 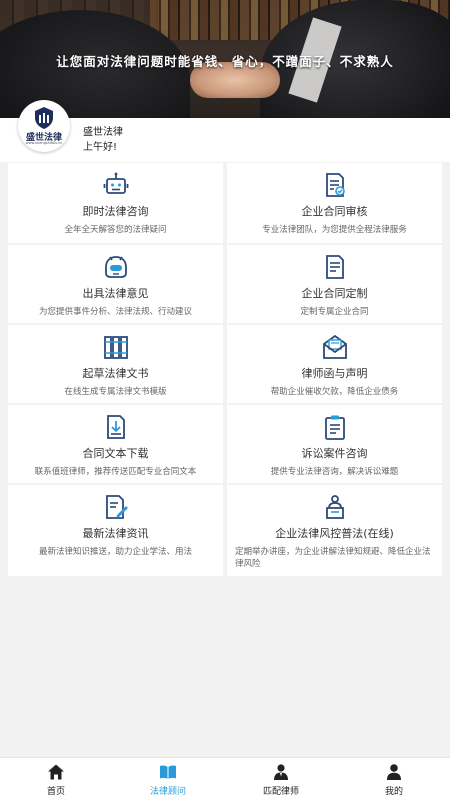 What do you see at coordinates (115, 453) in the screenshot?
I see `service-title: 合同文本下载` at bounding box center [115, 453].